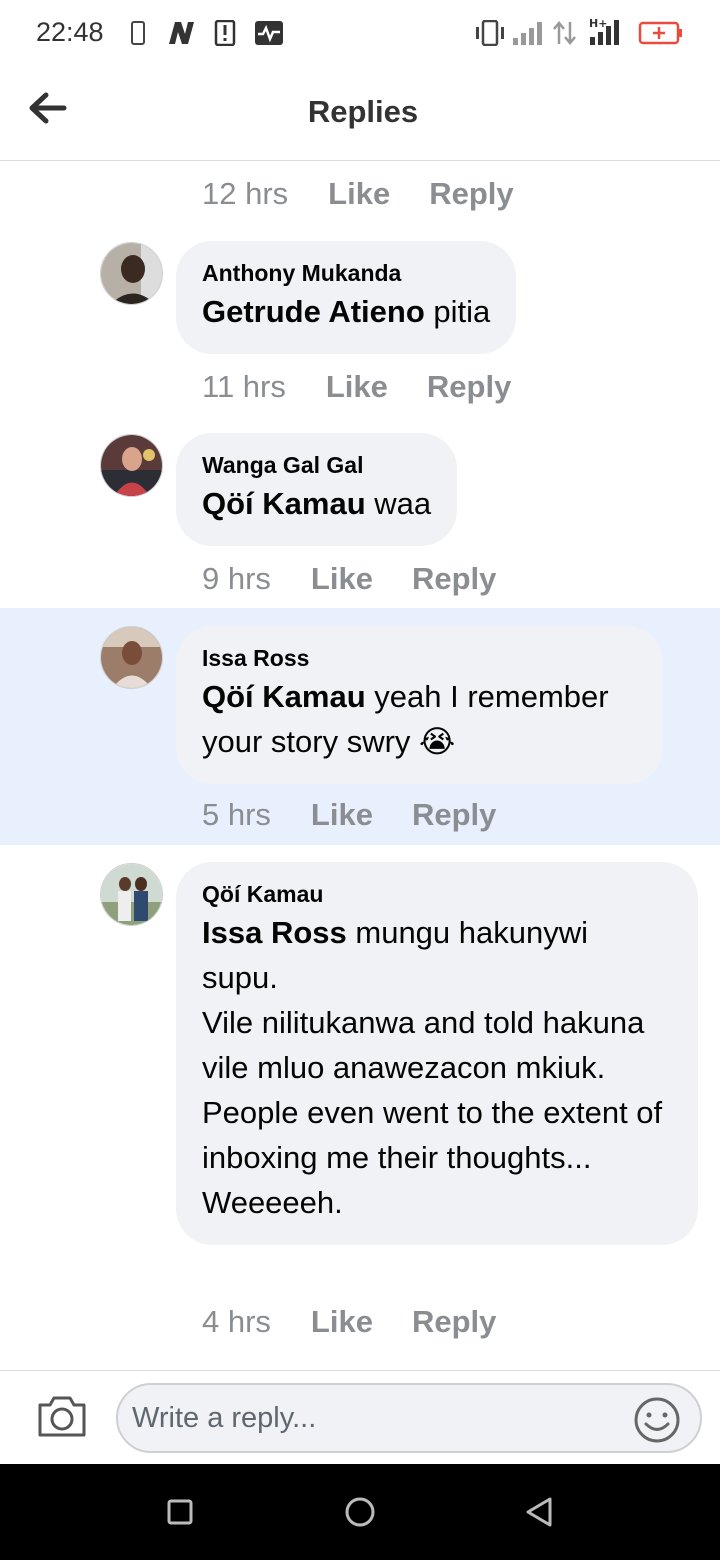  Describe the element at coordinates (661, 33) in the screenshot. I see `battery-charging-icon` at that location.